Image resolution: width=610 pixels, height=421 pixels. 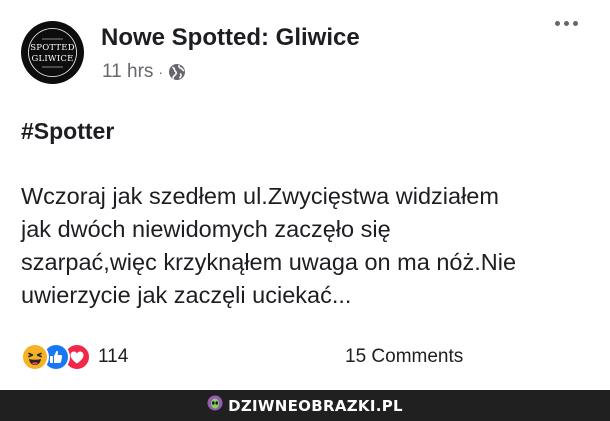 What do you see at coordinates (35, 357) in the screenshot?
I see `haha-reaction-icon` at bounding box center [35, 357].